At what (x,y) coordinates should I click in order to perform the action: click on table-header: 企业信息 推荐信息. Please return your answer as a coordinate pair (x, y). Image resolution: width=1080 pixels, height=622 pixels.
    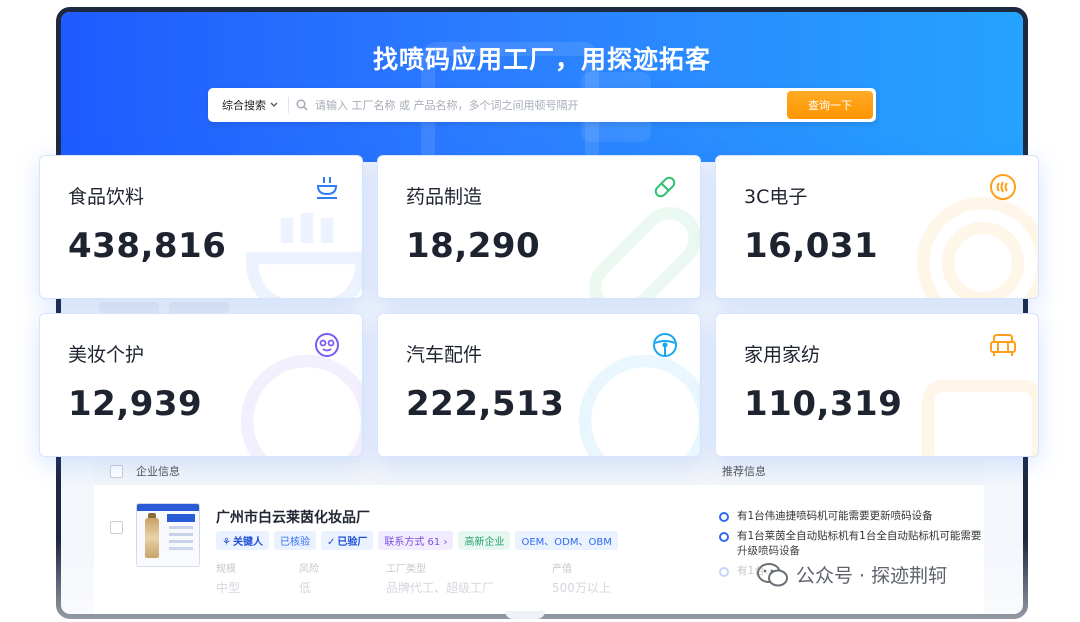
    Looking at the image, I should click on (539, 471).